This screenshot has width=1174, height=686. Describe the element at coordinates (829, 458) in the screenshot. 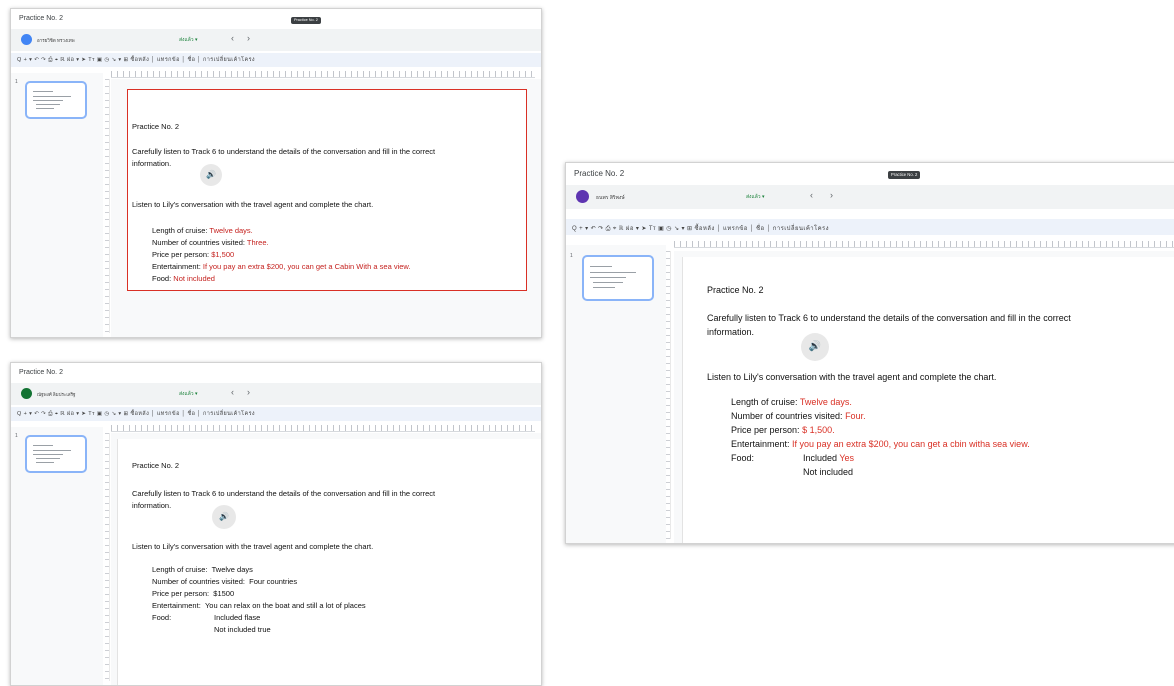

I see `answer-food-line-1: Included Yes` at that location.